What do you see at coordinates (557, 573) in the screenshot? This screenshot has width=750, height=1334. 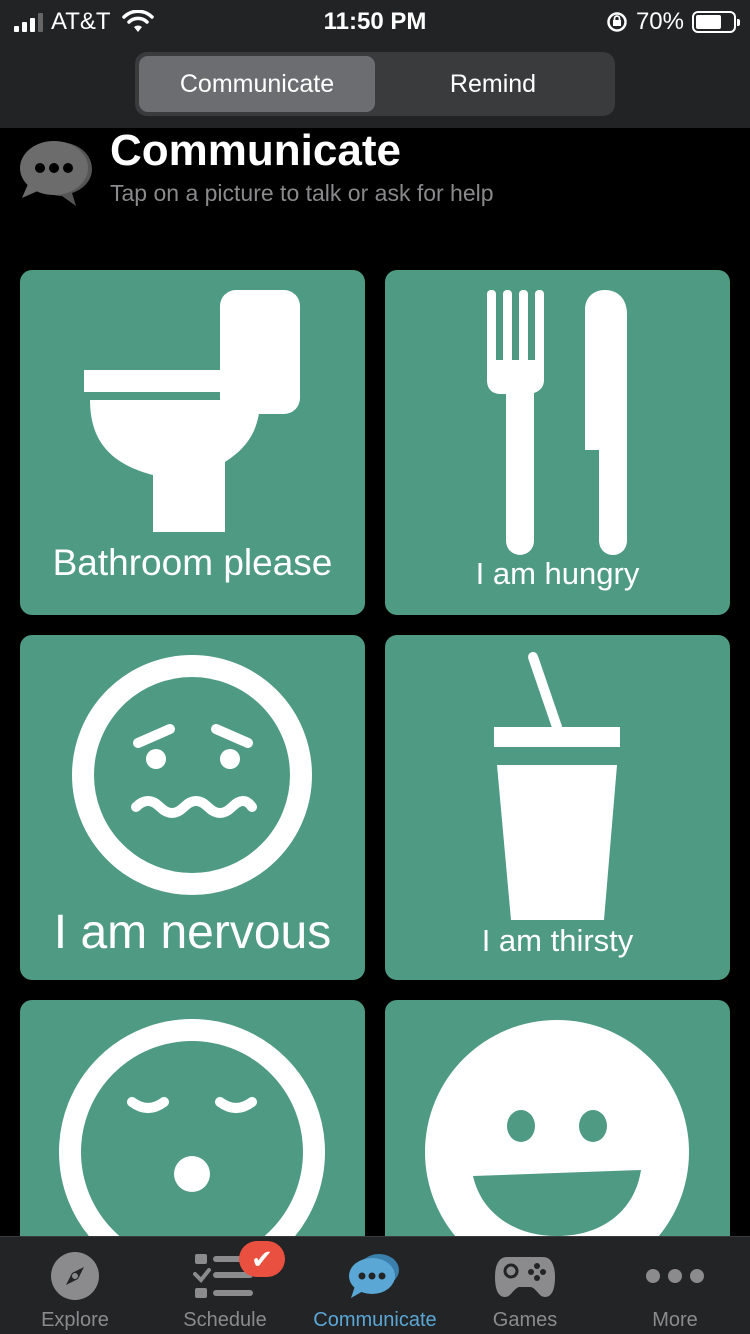 I see `card-label: I am hungry` at bounding box center [557, 573].